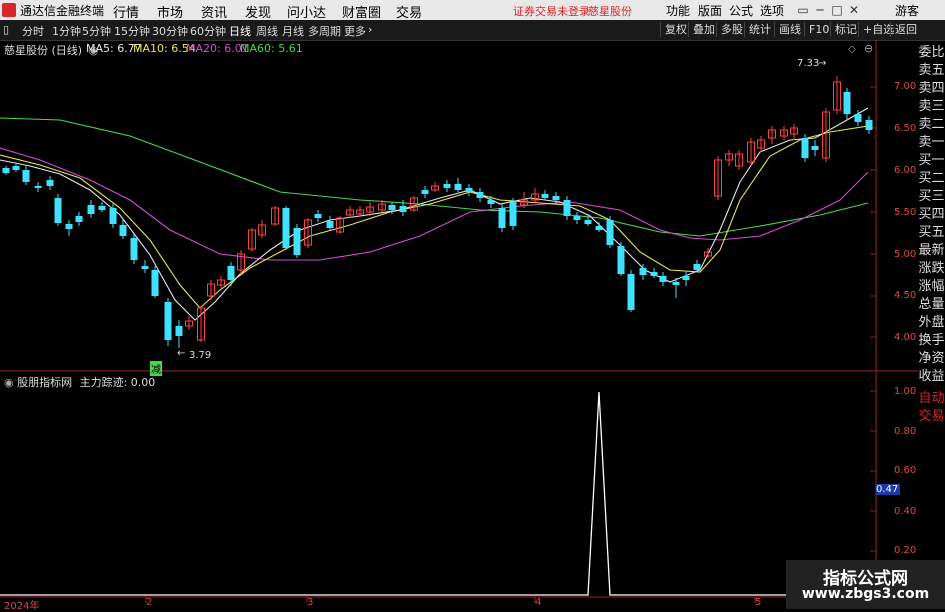 The width and height of the screenshot is (945, 612). I want to click on zoom-out-icon: ⊖, so click(868, 48).